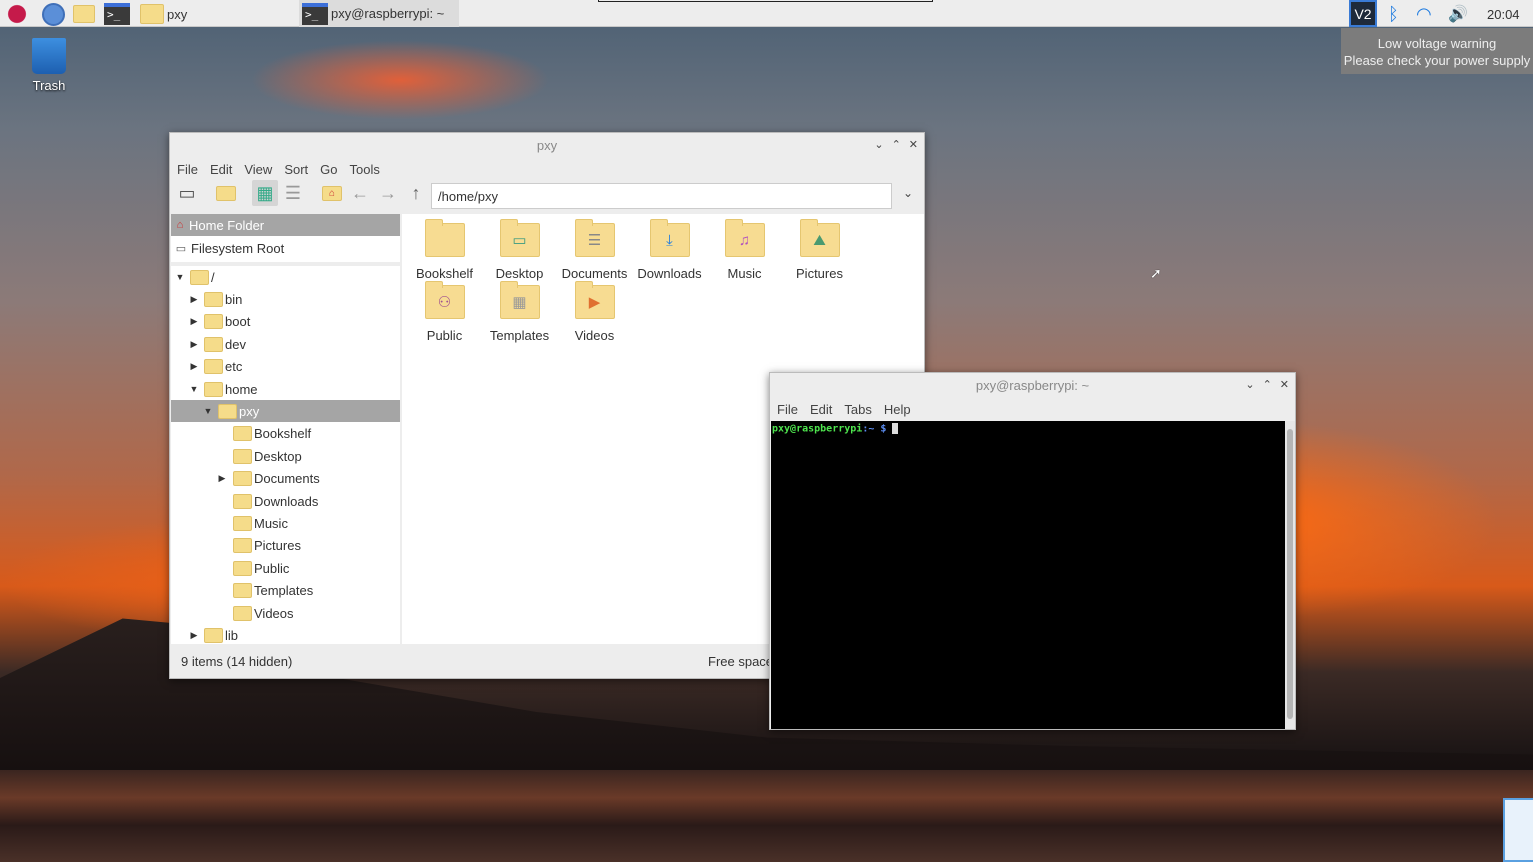  What do you see at coordinates (416, 193) in the screenshot?
I see `up-icon: ↑` at bounding box center [416, 193].